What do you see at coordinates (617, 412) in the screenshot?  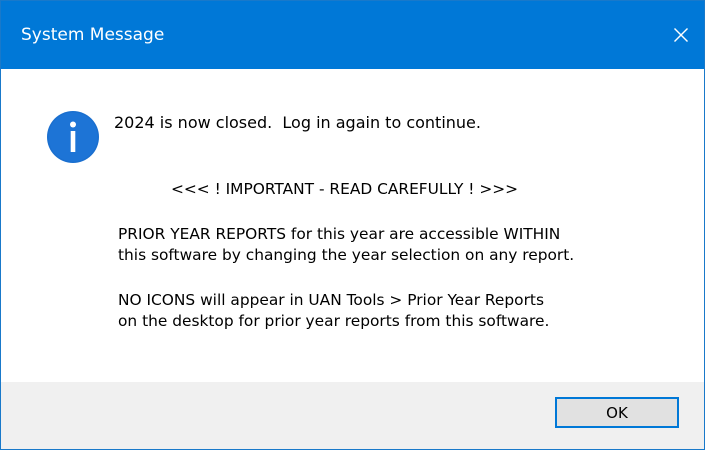 I see `ok-button: OK` at bounding box center [617, 412].